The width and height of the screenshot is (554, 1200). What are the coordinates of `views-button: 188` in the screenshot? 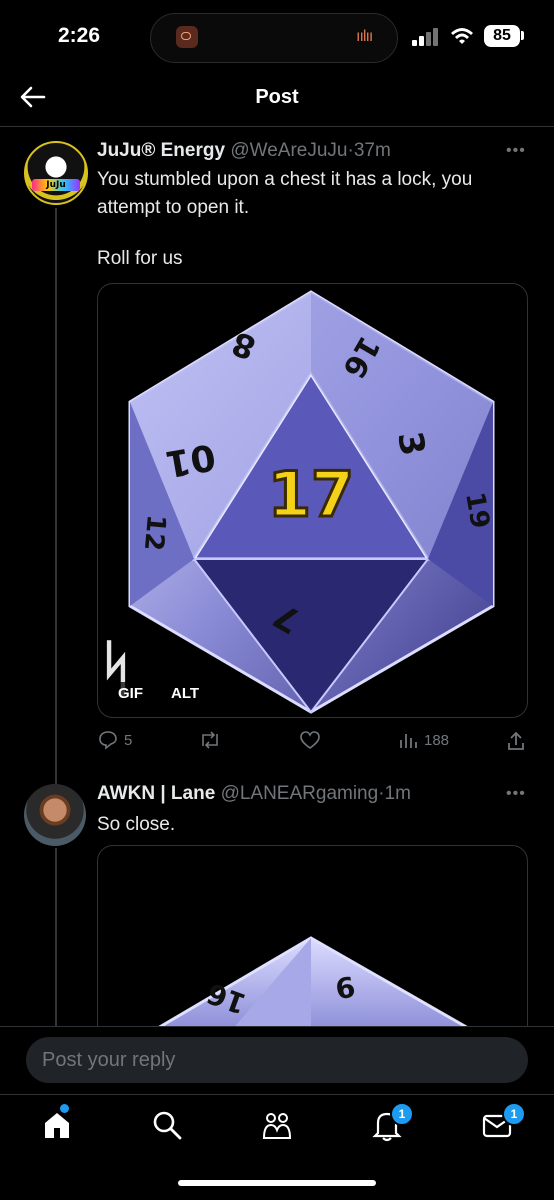 It's located at (423, 740).